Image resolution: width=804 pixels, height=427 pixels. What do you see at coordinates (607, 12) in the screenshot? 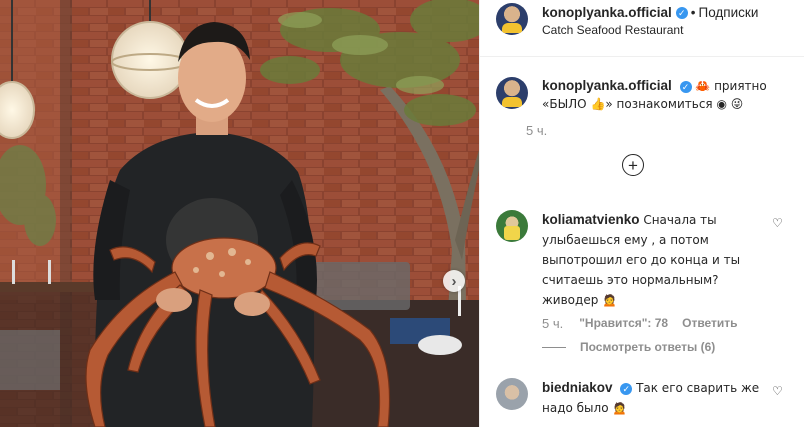
I see `owner-username: konoplyanka.official` at bounding box center [607, 12].